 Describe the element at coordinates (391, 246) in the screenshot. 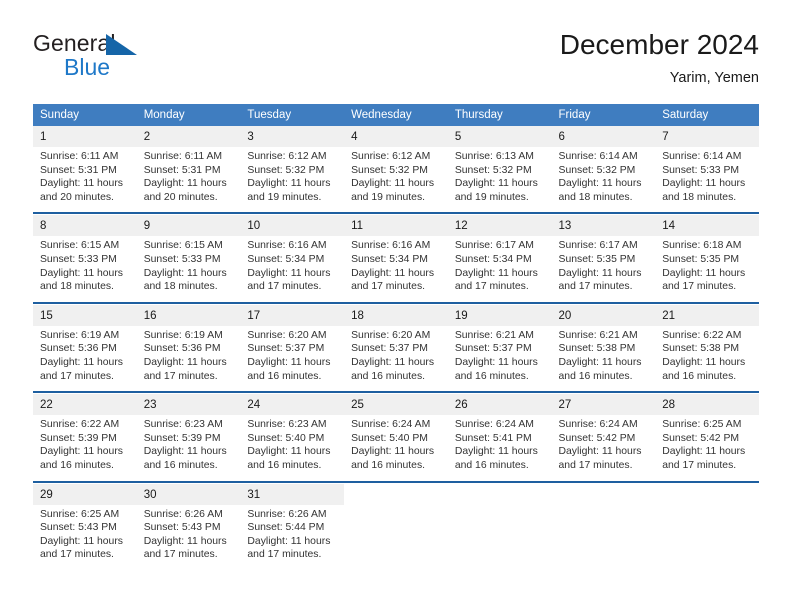

I see `sunrise-text: Sunrise: 6:16 AM` at that location.